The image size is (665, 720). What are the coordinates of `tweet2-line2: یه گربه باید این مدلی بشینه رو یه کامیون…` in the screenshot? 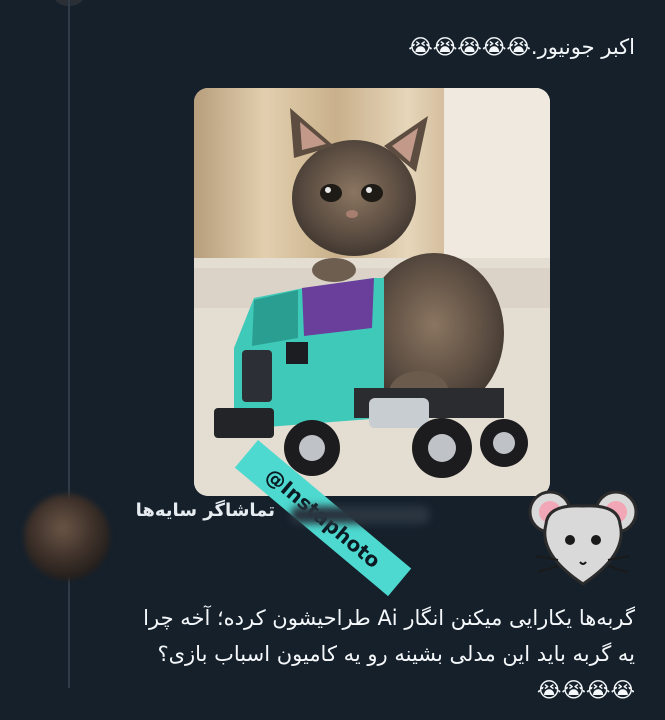 It's located at (396, 654).